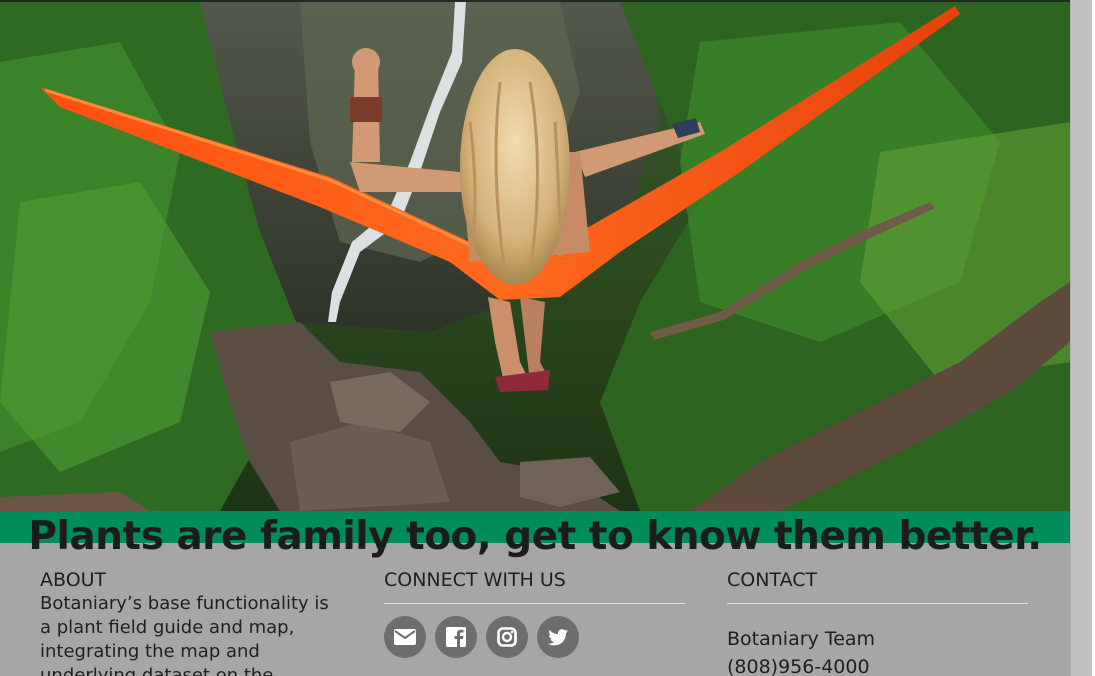  What do you see at coordinates (73, 580) in the screenshot?
I see `about-heading: ABOUT` at bounding box center [73, 580].